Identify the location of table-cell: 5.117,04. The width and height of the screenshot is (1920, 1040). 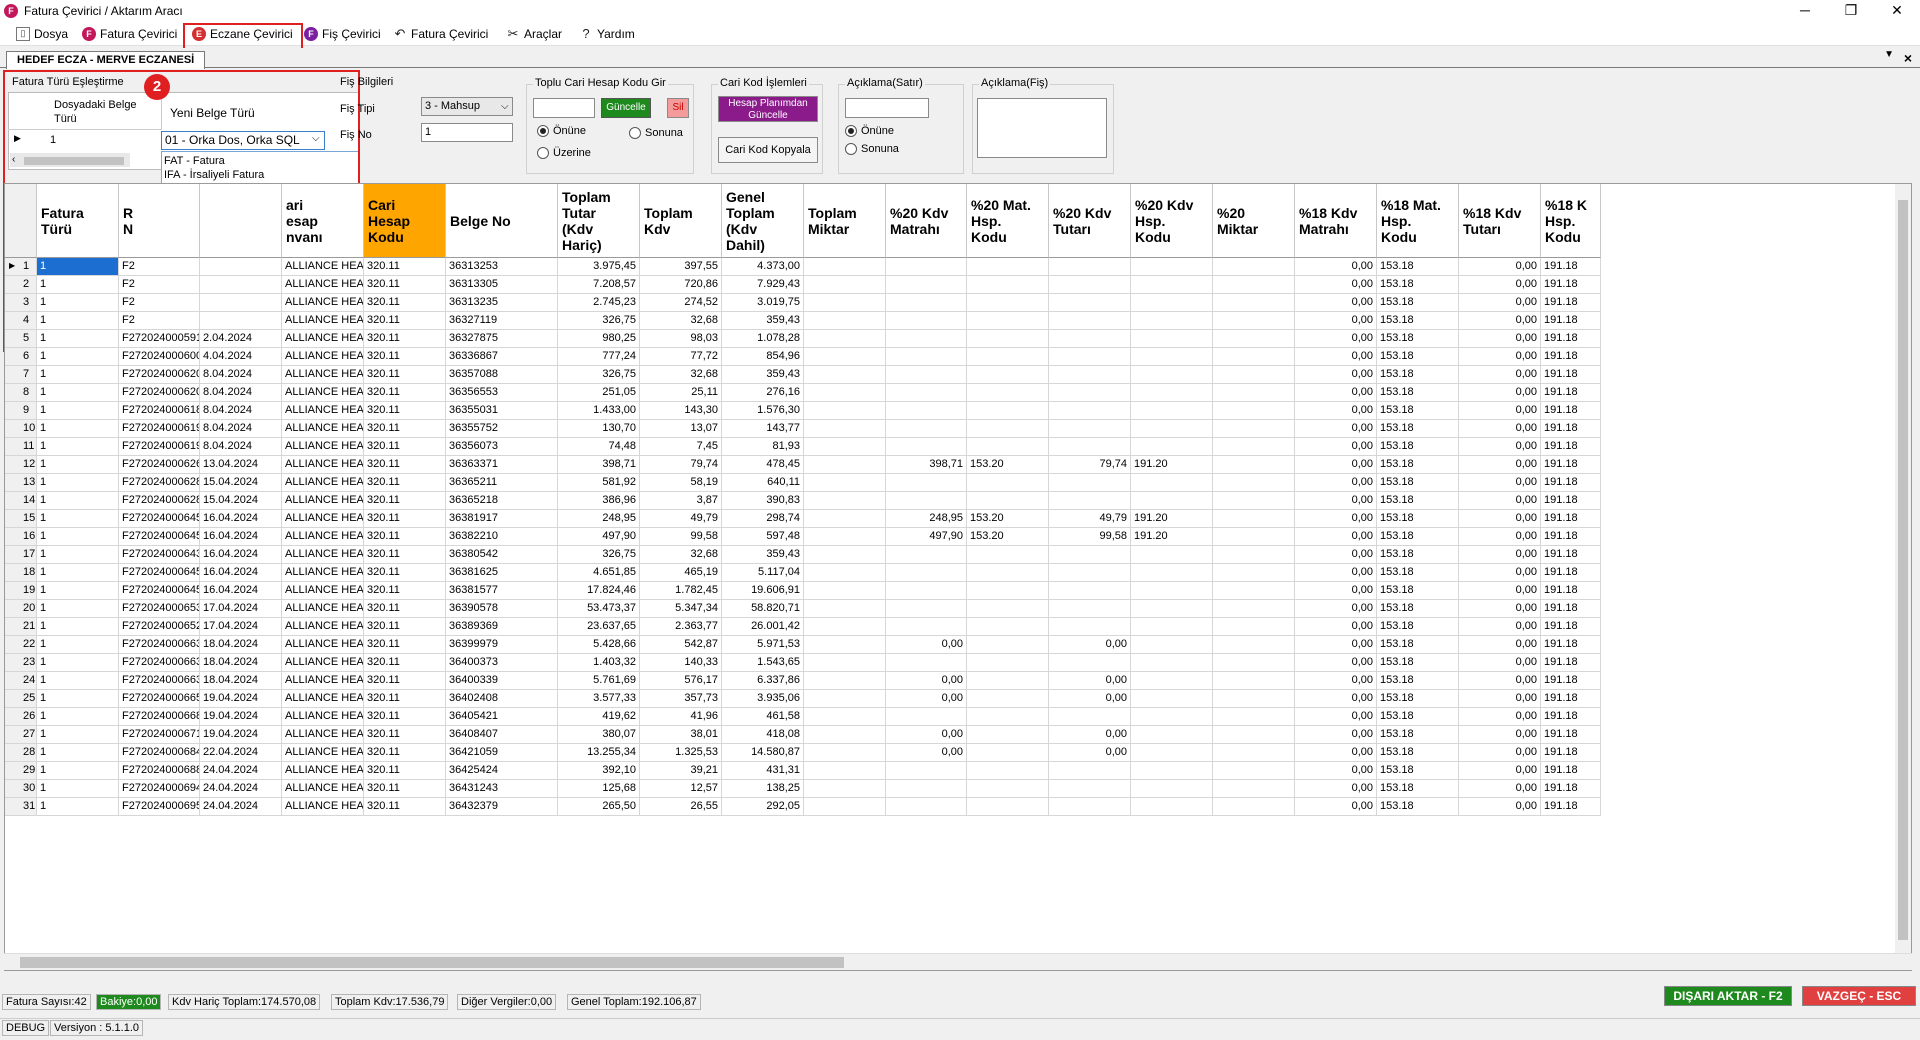
(763, 573).